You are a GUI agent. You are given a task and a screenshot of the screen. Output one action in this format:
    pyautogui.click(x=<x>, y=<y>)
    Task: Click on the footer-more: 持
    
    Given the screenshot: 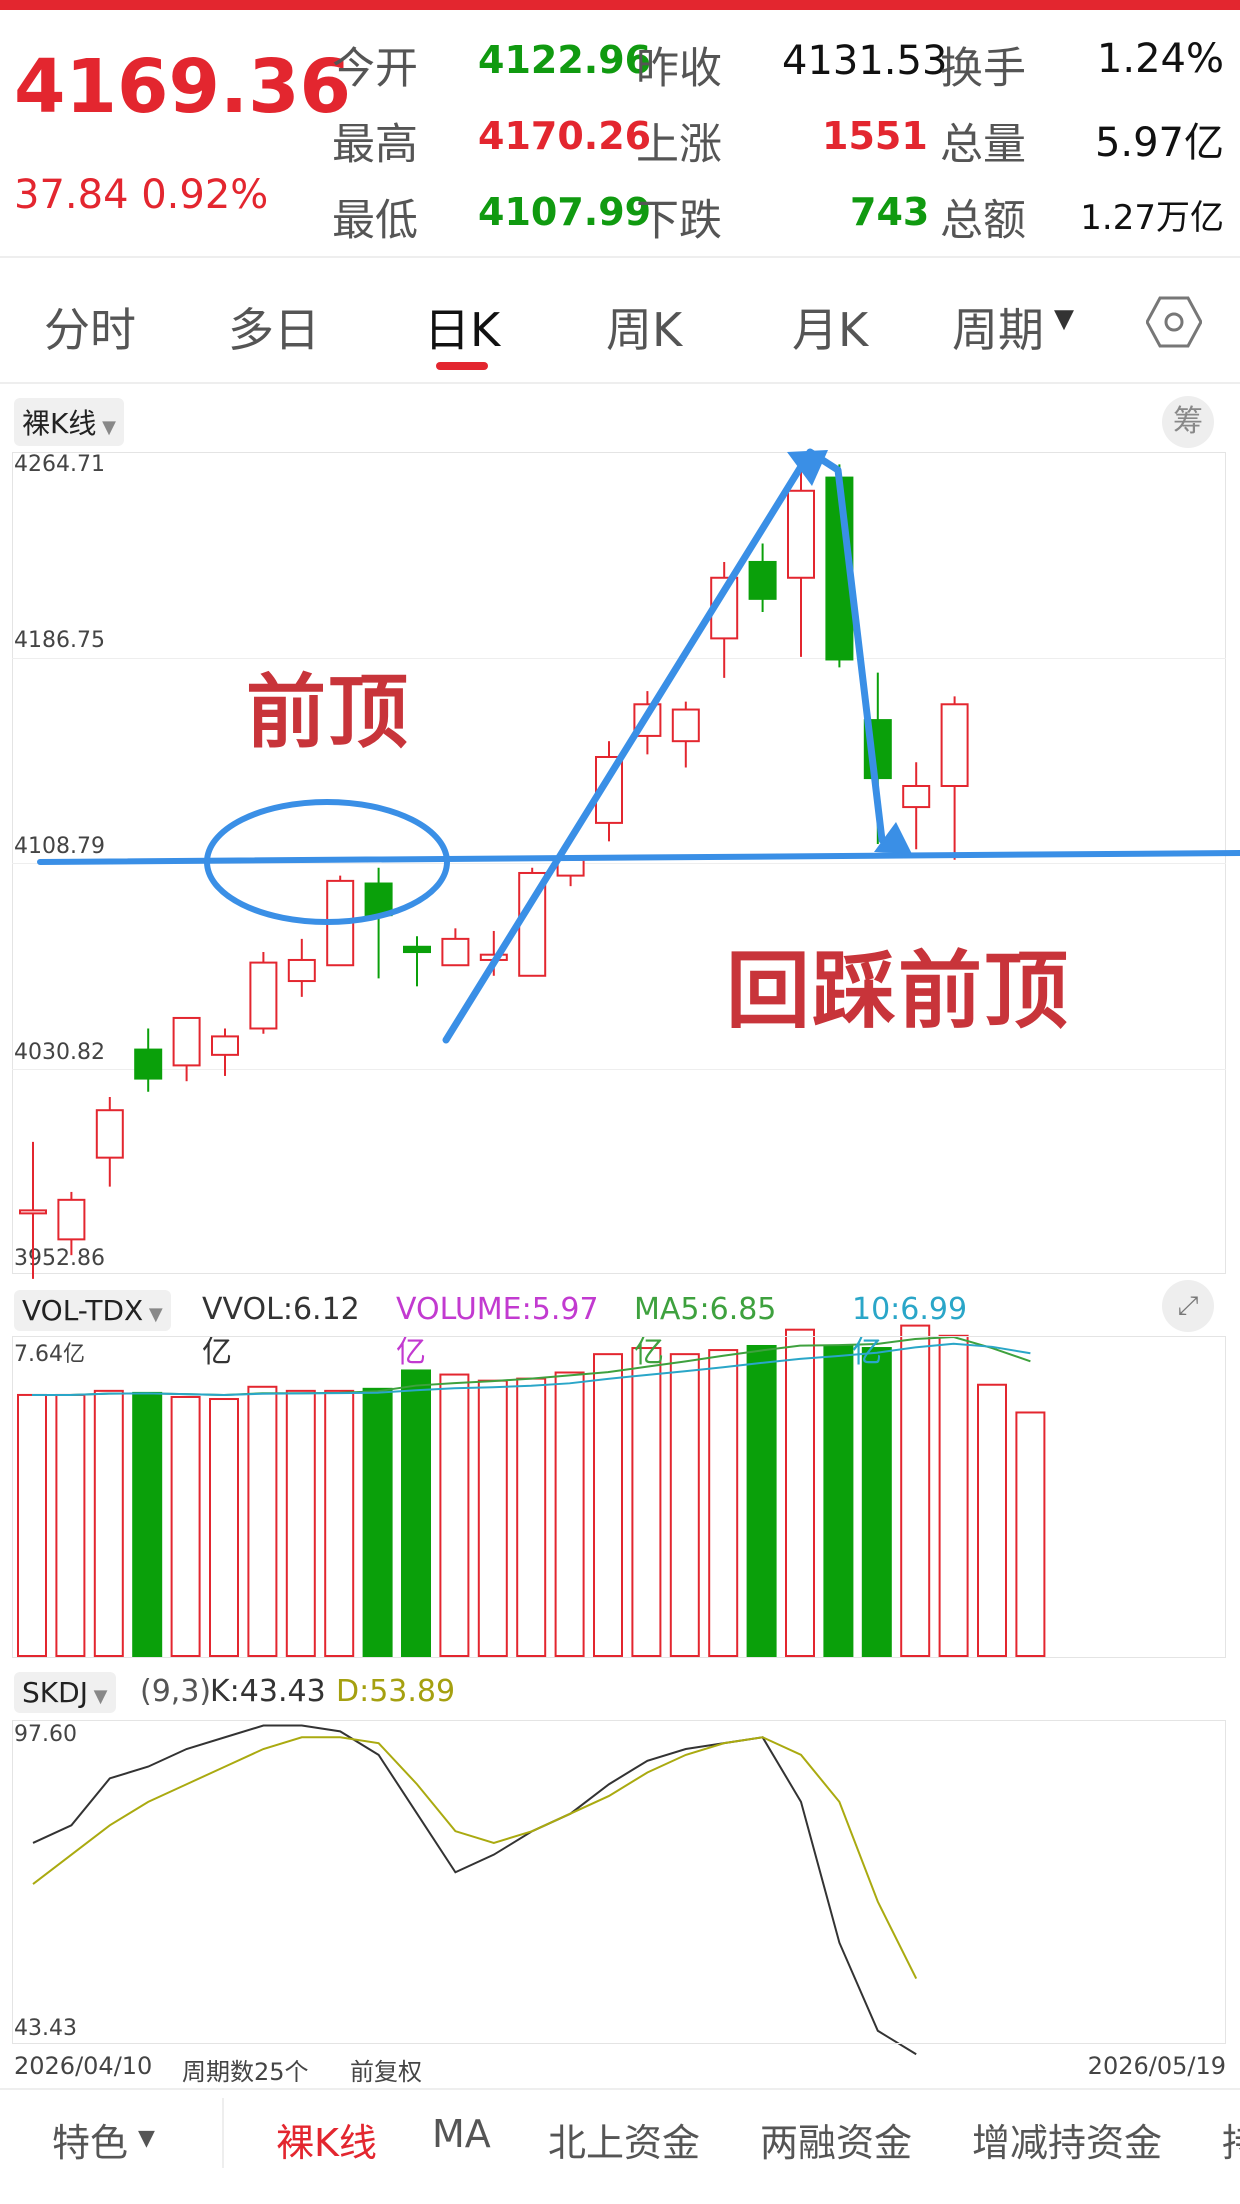 What is the action you would take?
    pyautogui.click(x=1231, y=2139)
    